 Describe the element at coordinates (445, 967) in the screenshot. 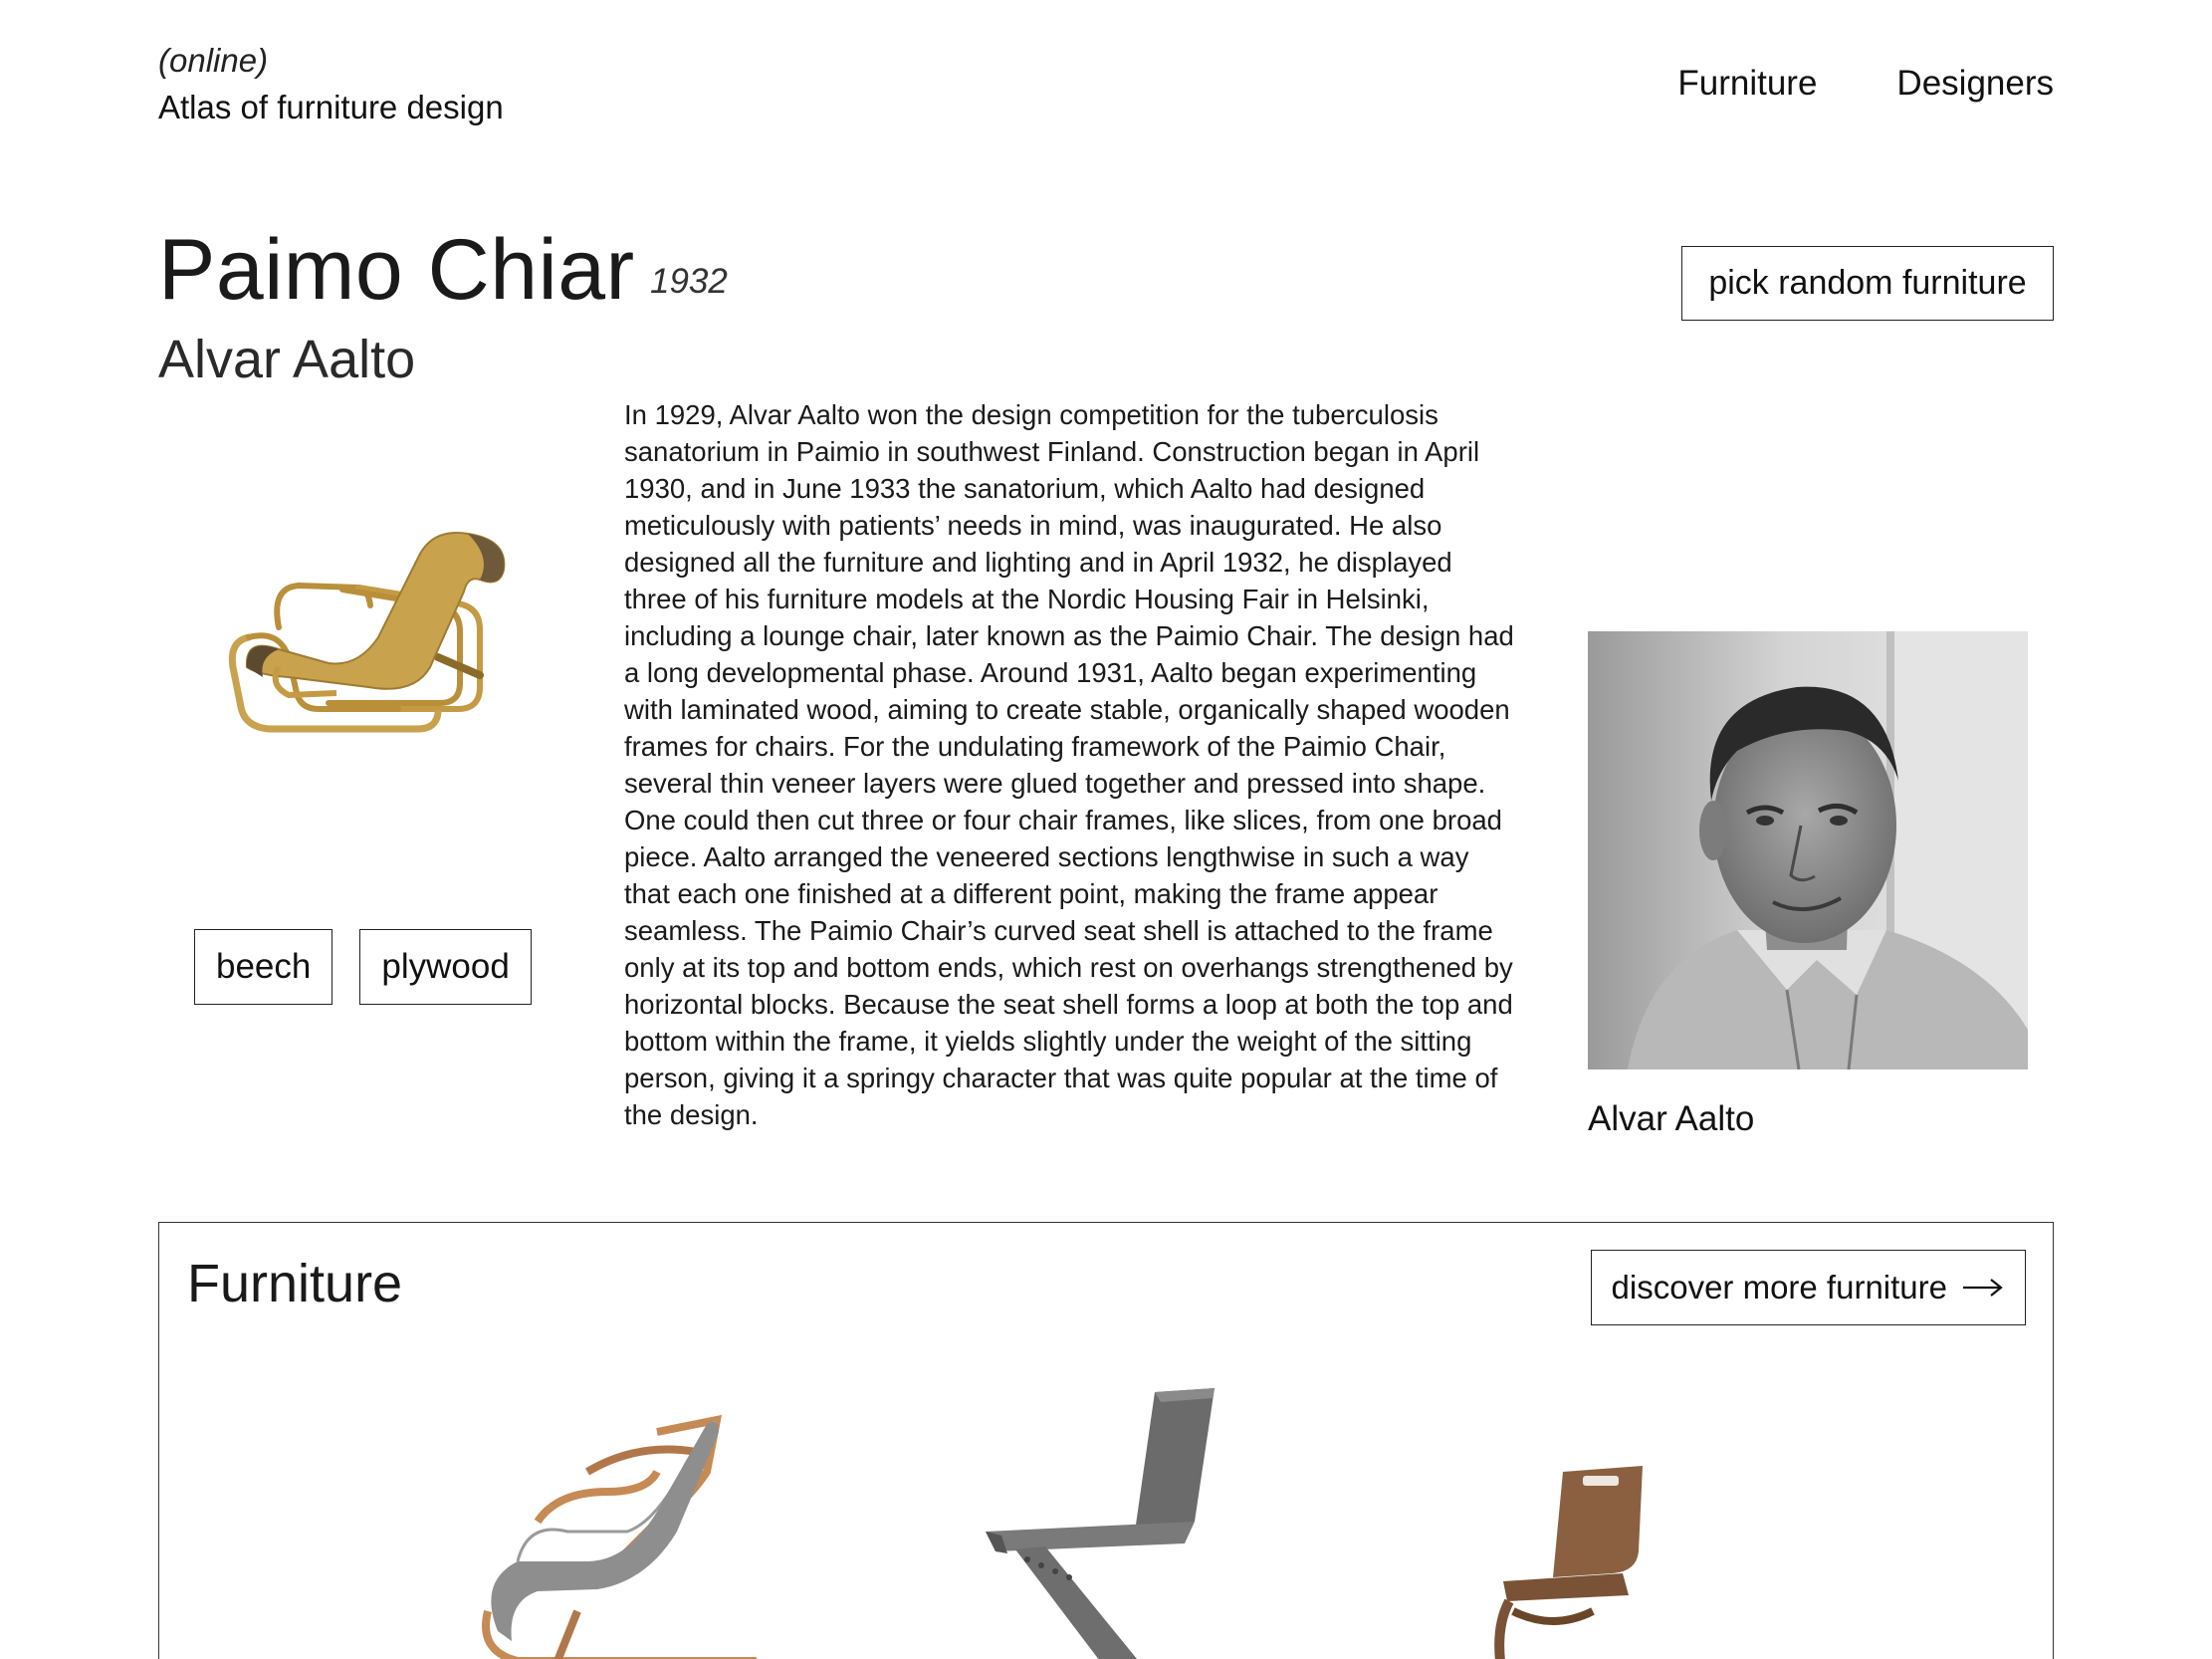

I see `tag-plywood: plywood` at that location.